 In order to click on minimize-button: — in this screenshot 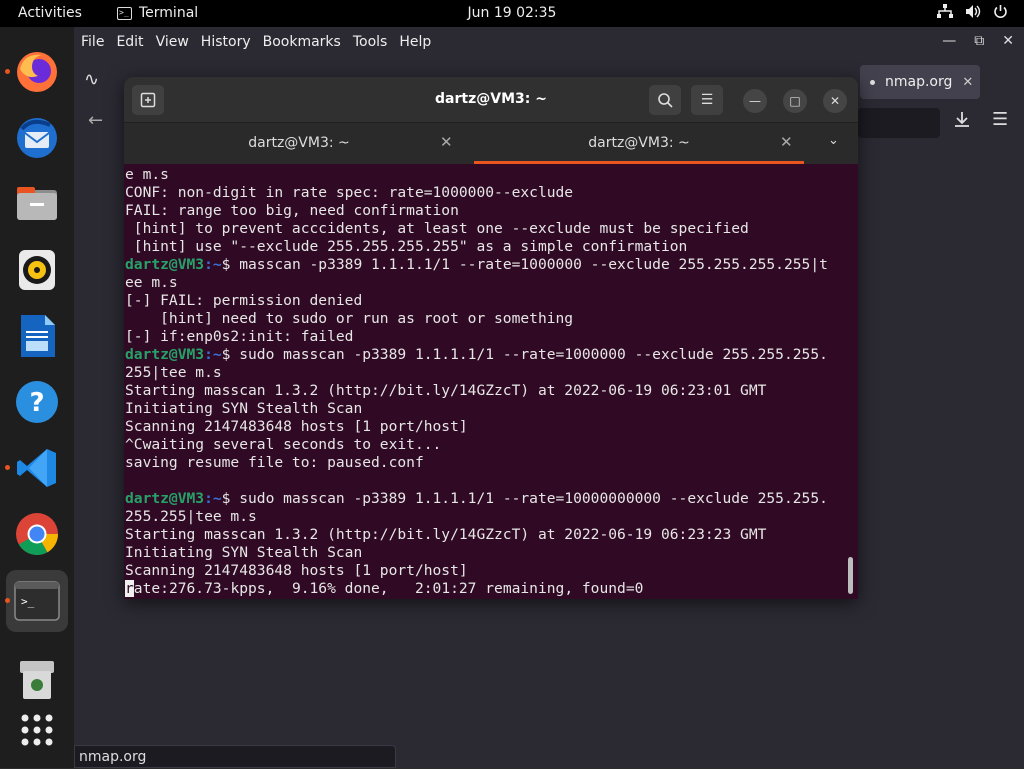, I will do `click(755, 101)`.